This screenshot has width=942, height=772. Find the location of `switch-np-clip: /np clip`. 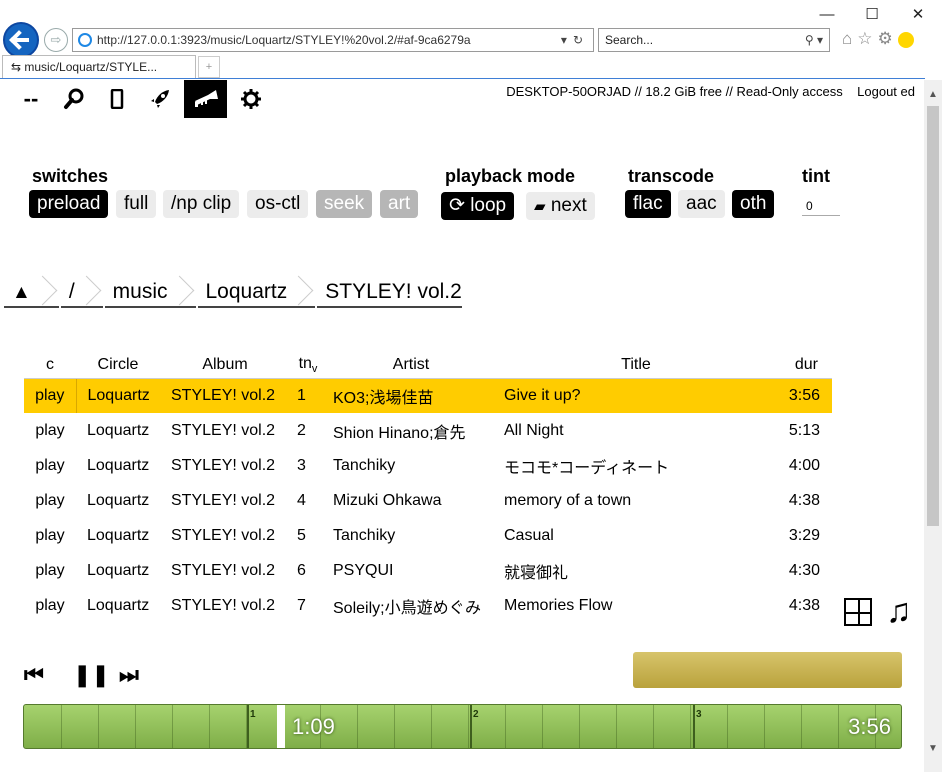

switch-np-clip: /np clip is located at coordinates (201, 204).